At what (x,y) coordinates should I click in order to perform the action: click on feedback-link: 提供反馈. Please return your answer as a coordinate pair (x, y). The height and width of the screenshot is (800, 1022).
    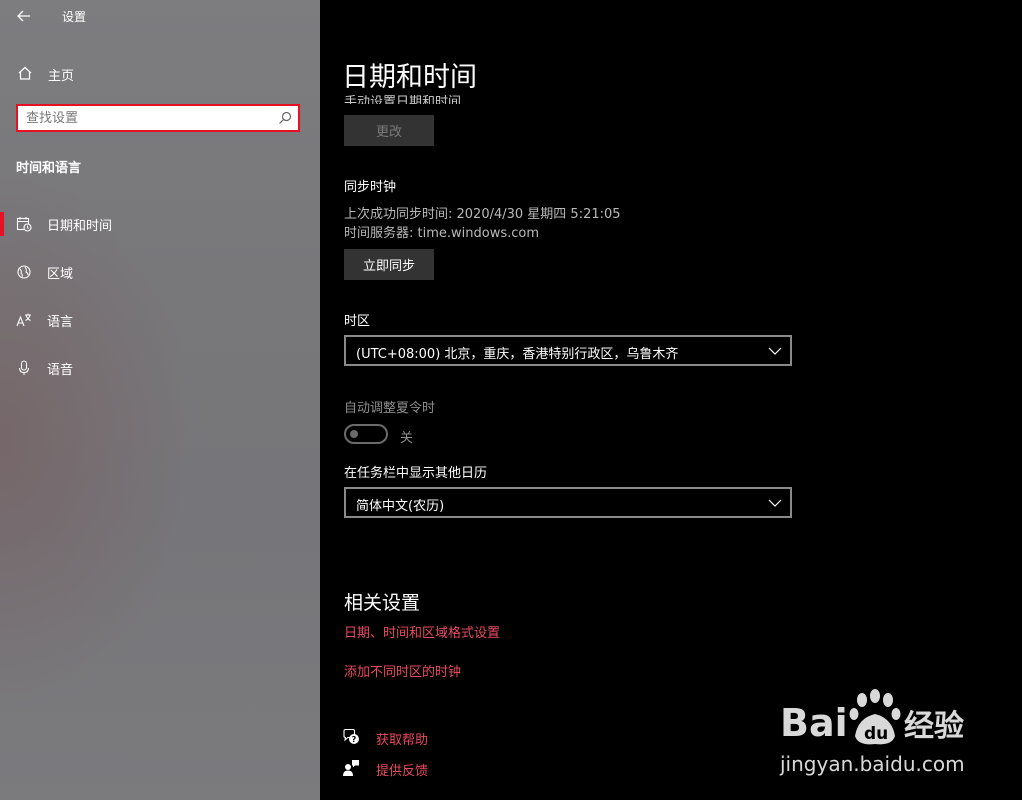
    Looking at the image, I should click on (442, 769).